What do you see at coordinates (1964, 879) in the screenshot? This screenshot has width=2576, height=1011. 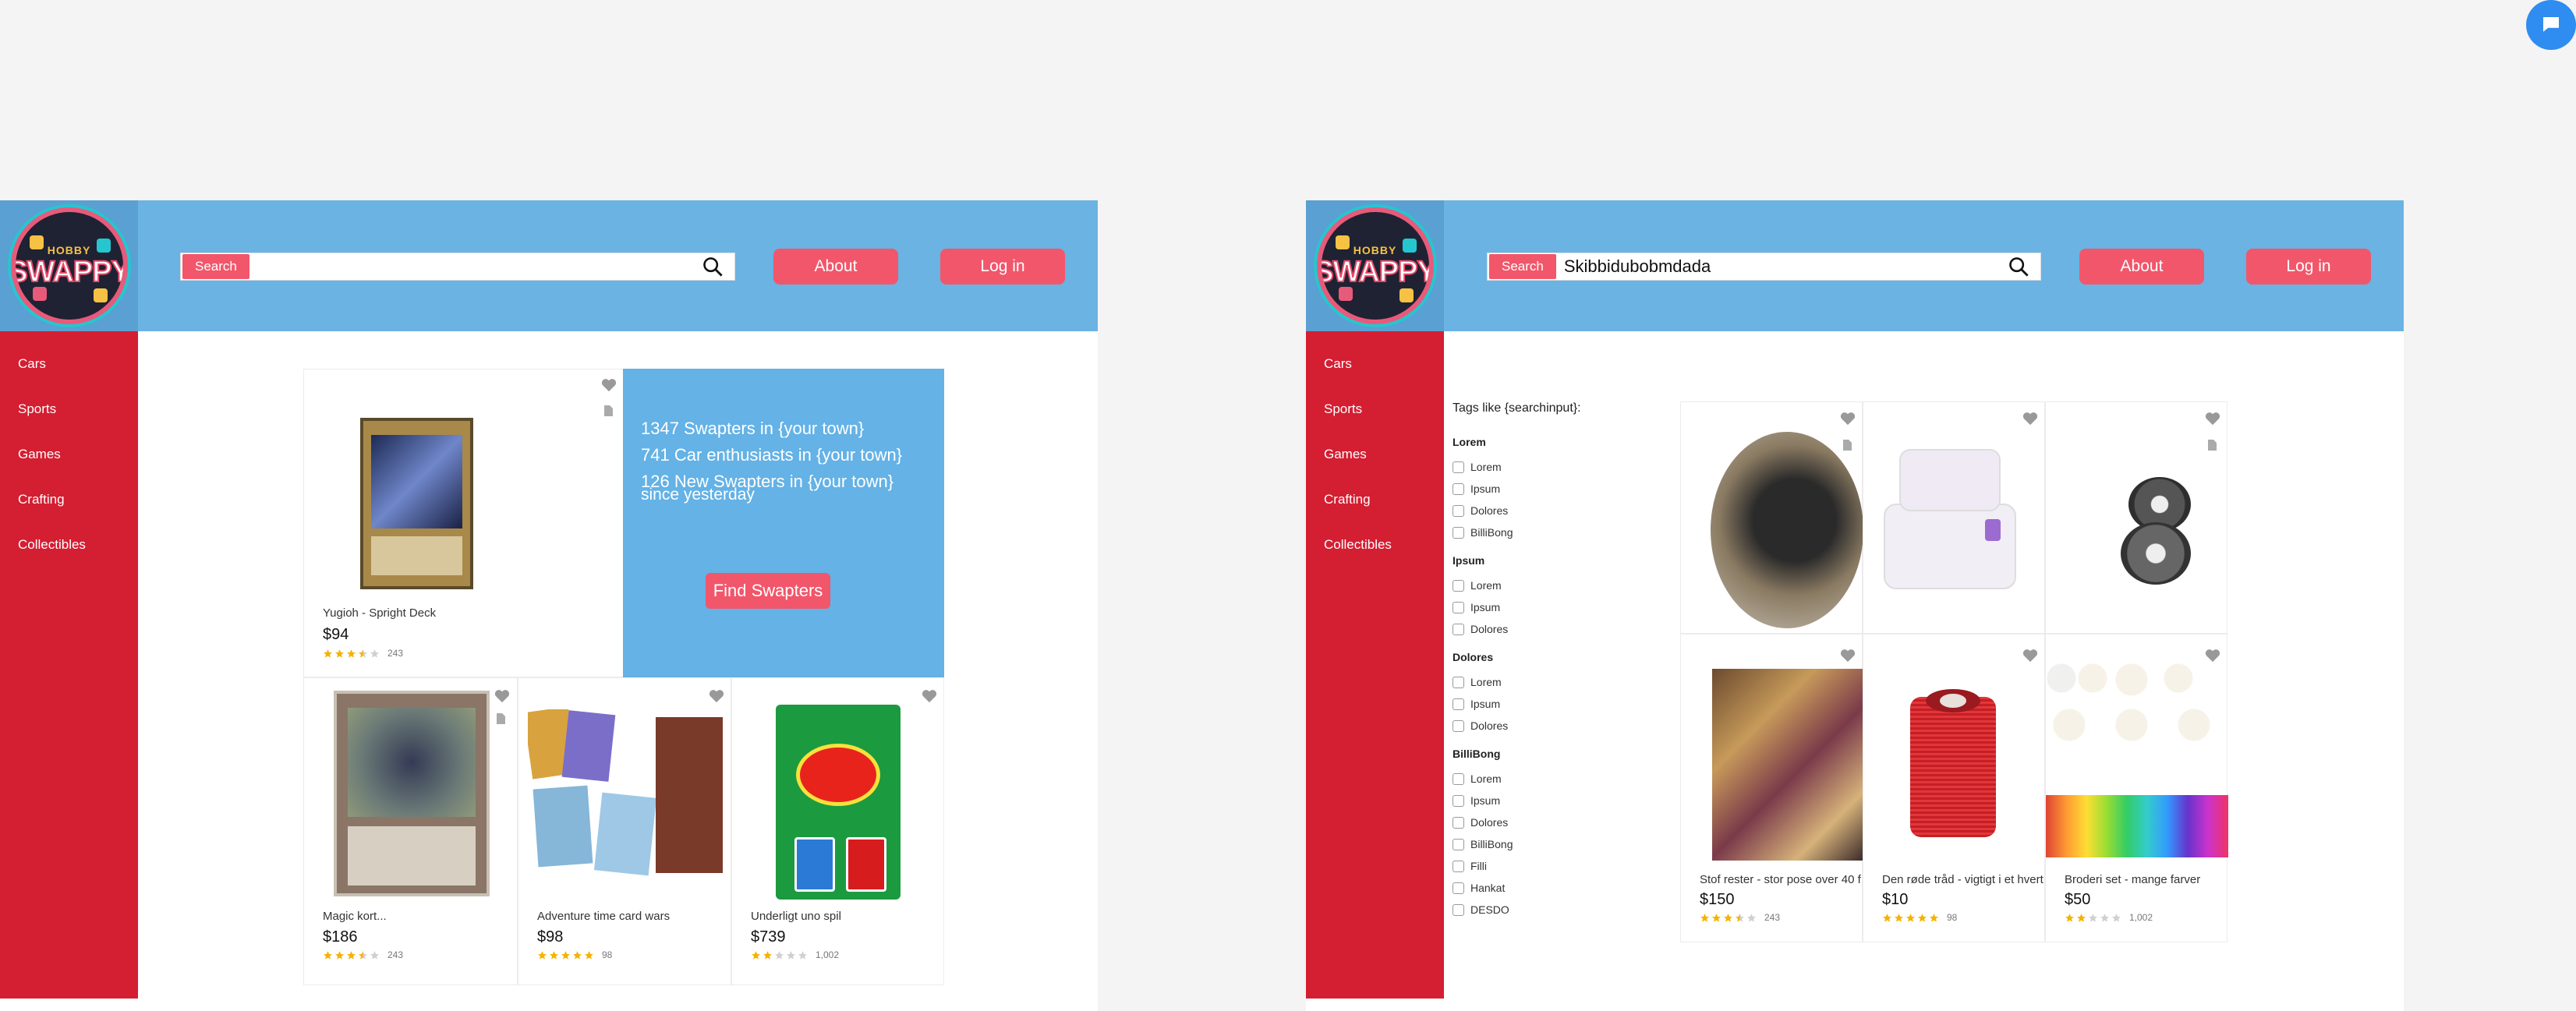 I see `product-title: Den røde tråd - vigtigt i et hvert` at bounding box center [1964, 879].